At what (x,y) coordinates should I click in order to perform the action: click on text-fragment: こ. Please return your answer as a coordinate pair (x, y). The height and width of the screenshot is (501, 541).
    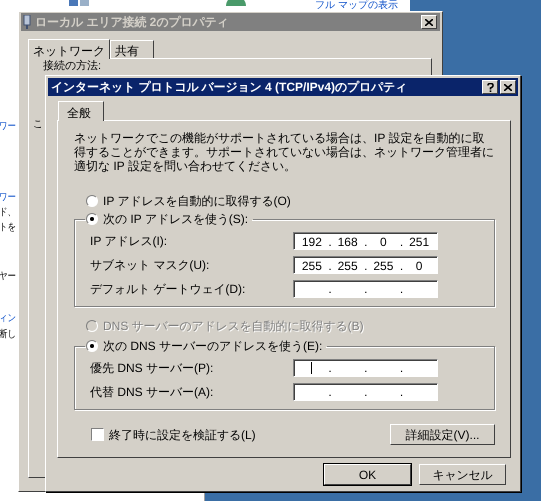
    Looking at the image, I should click on (38, 125).